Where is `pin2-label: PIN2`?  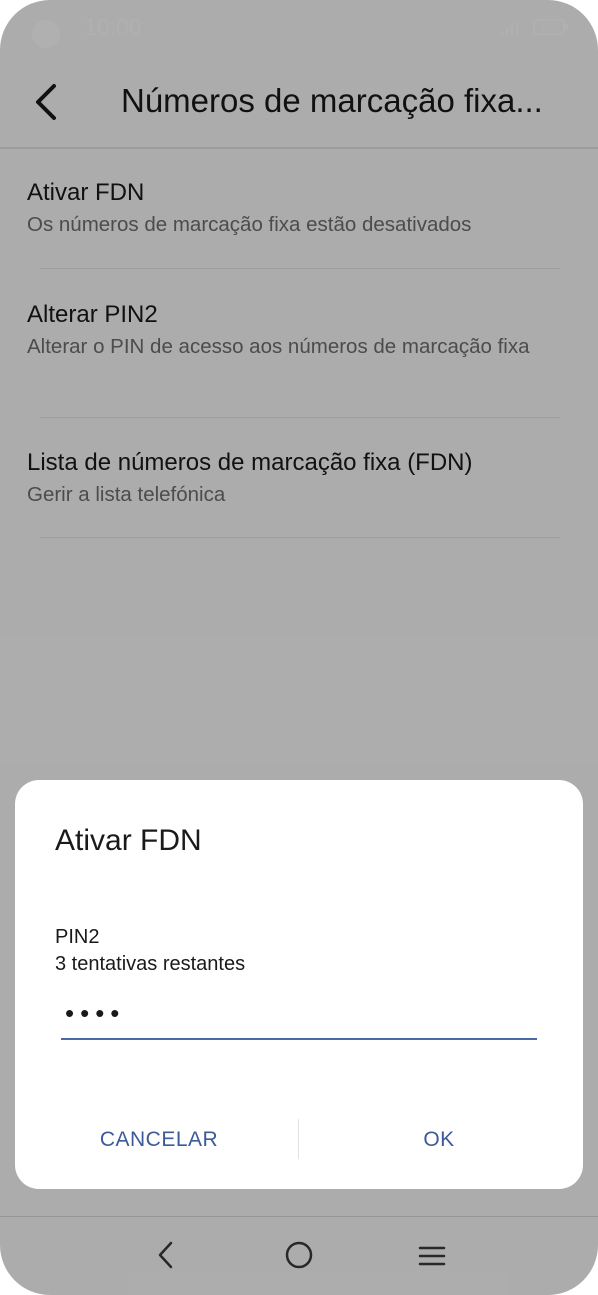 pin2-label: PIN2 is located at coordinates (77, 937).